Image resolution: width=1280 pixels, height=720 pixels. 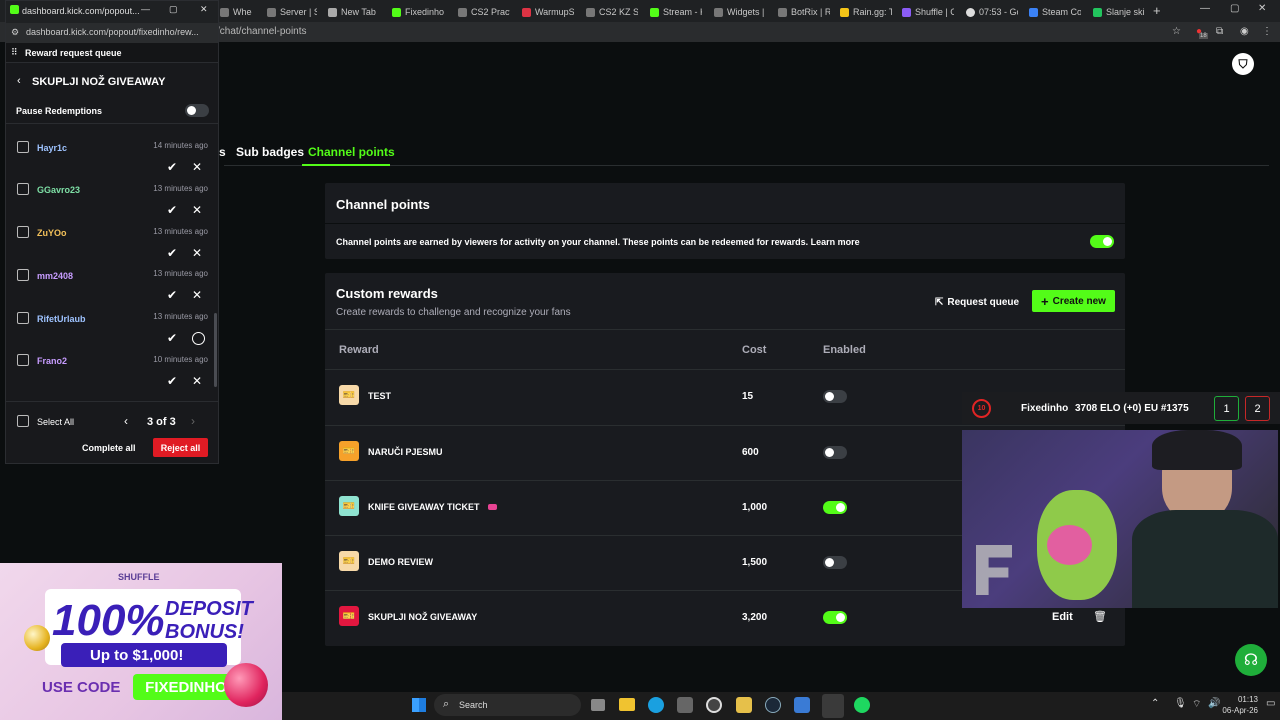 I want to click on browser-tab: New Tab, so click(x=350, y=12).